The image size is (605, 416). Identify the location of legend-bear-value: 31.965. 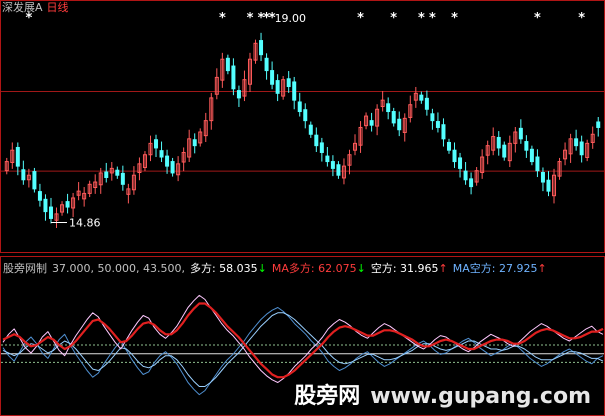
(419, 268).